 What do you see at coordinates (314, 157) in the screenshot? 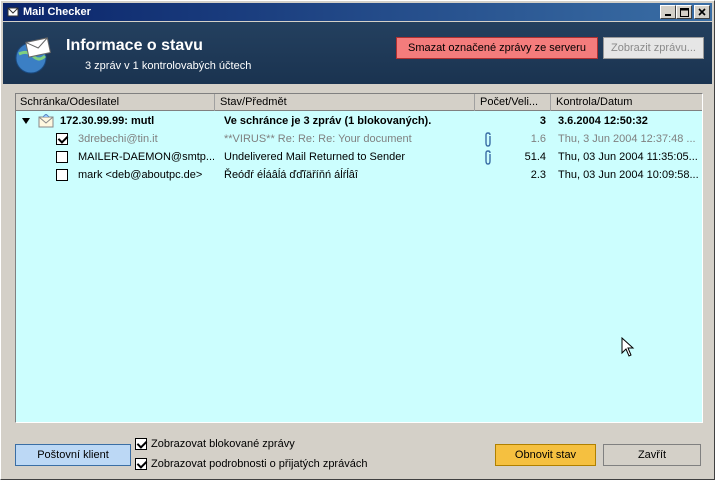
I see `message-subject: Undelivered Mail Returned to Sender` at bounding box center [314, 157].